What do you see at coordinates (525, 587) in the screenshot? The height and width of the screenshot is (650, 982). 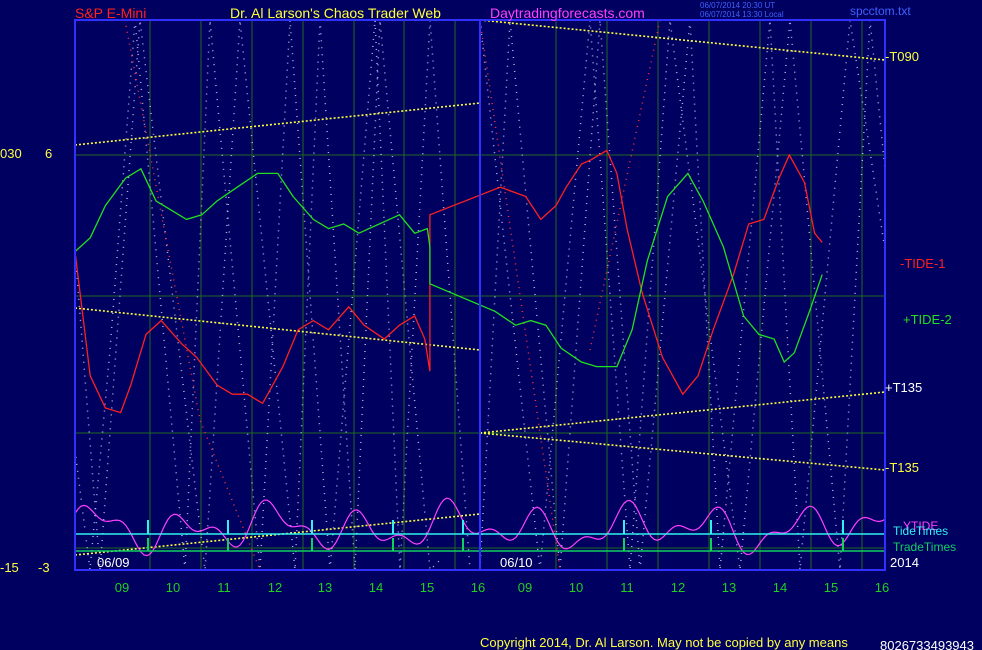 I see `hour-label-day2-09: 09` at bounding box center [525, 587].